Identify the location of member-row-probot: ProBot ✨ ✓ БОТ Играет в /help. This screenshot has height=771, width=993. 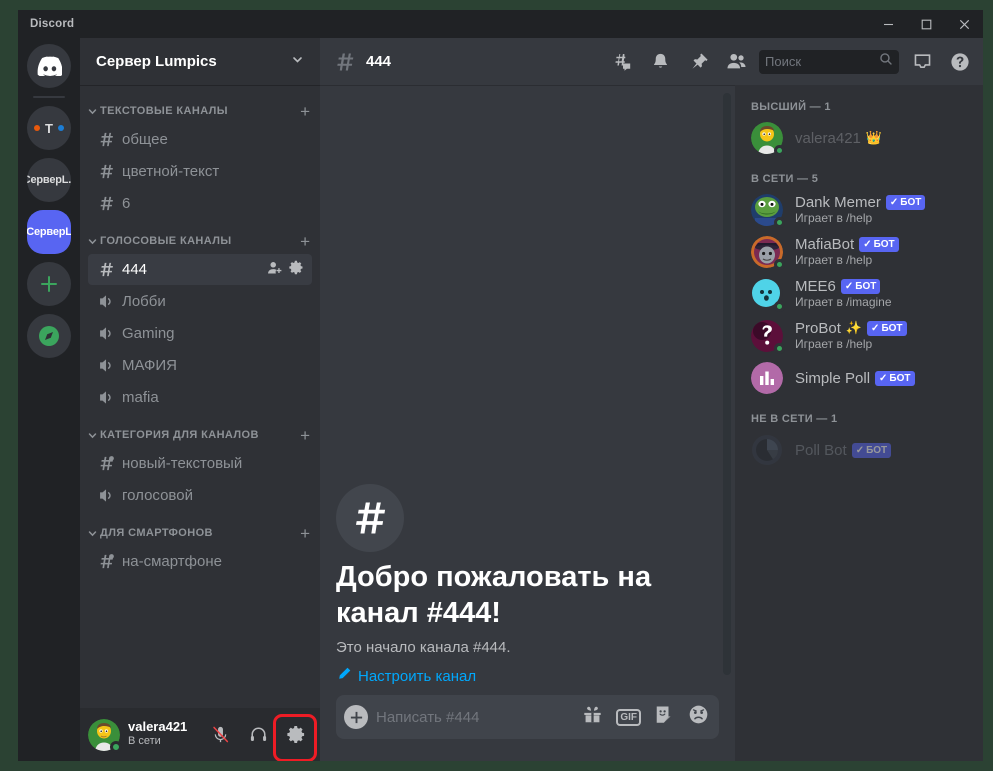
(859, 336).